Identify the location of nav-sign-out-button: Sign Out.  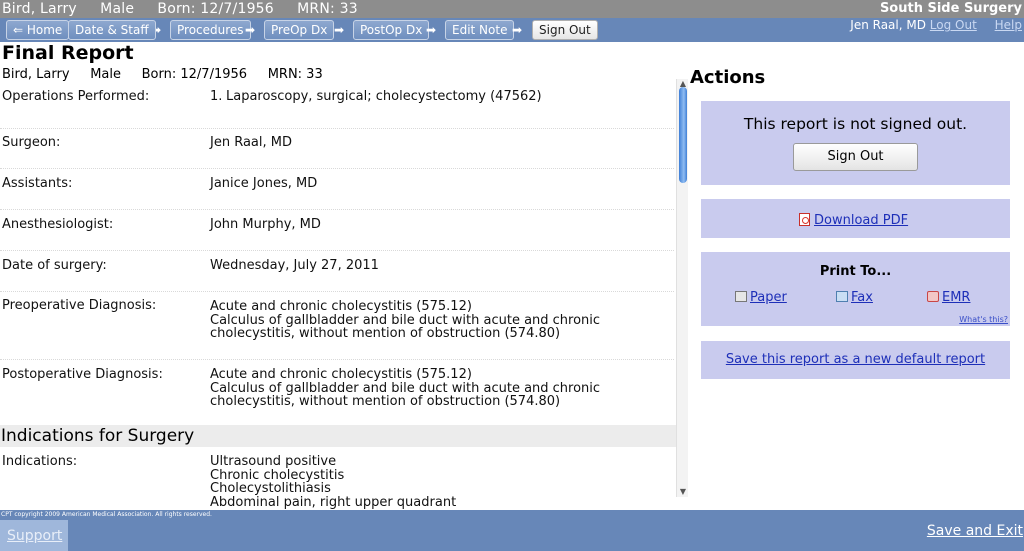
(565, 30).